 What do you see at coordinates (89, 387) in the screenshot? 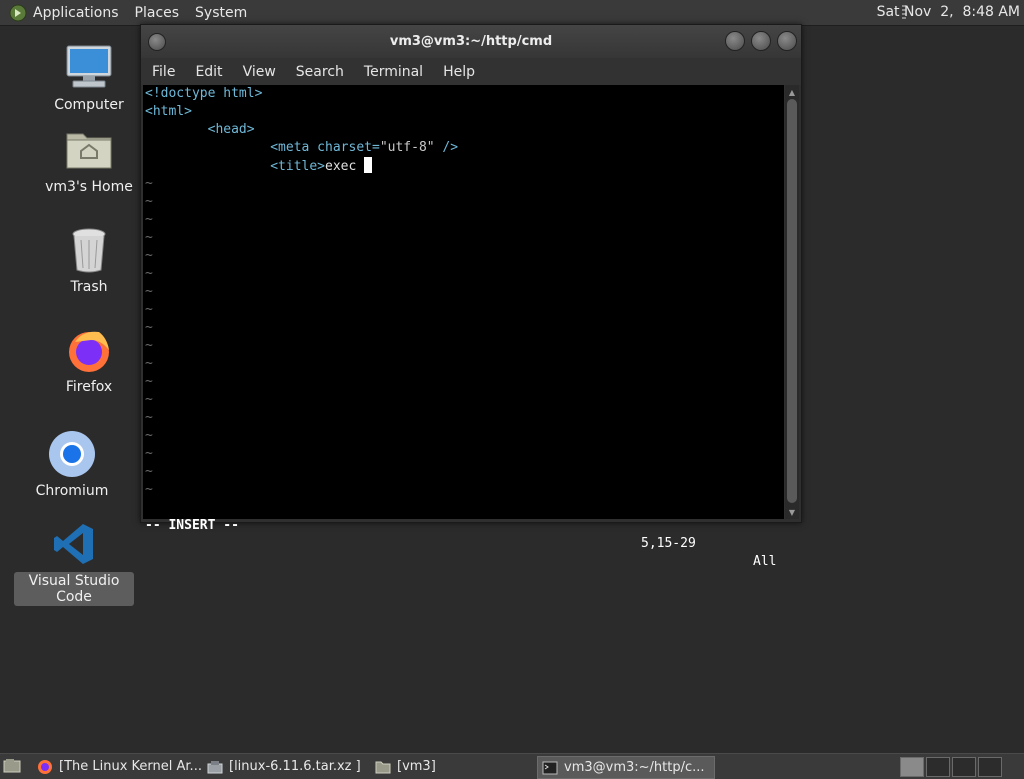
I see `desktop-icon-label: Firefox` at bounding box center [89, 387].